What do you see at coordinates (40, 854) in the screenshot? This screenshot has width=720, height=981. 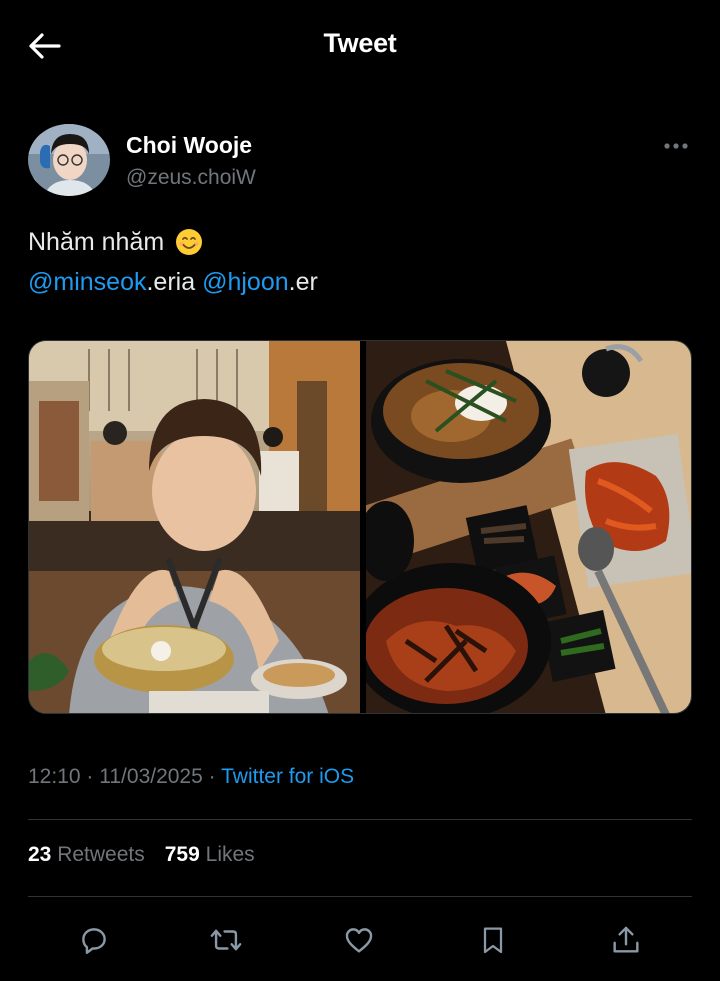 I see `retweets-count: 23` at bounding box center [40, 854].